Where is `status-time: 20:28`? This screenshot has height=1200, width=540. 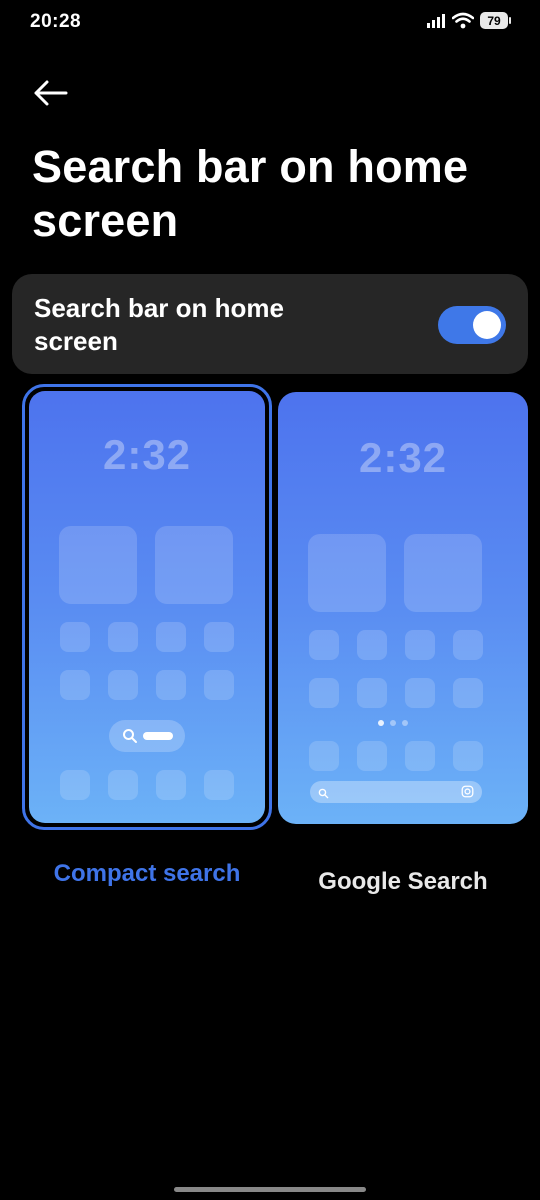 status-time: 20:28 is located at coordinates (56, 21).